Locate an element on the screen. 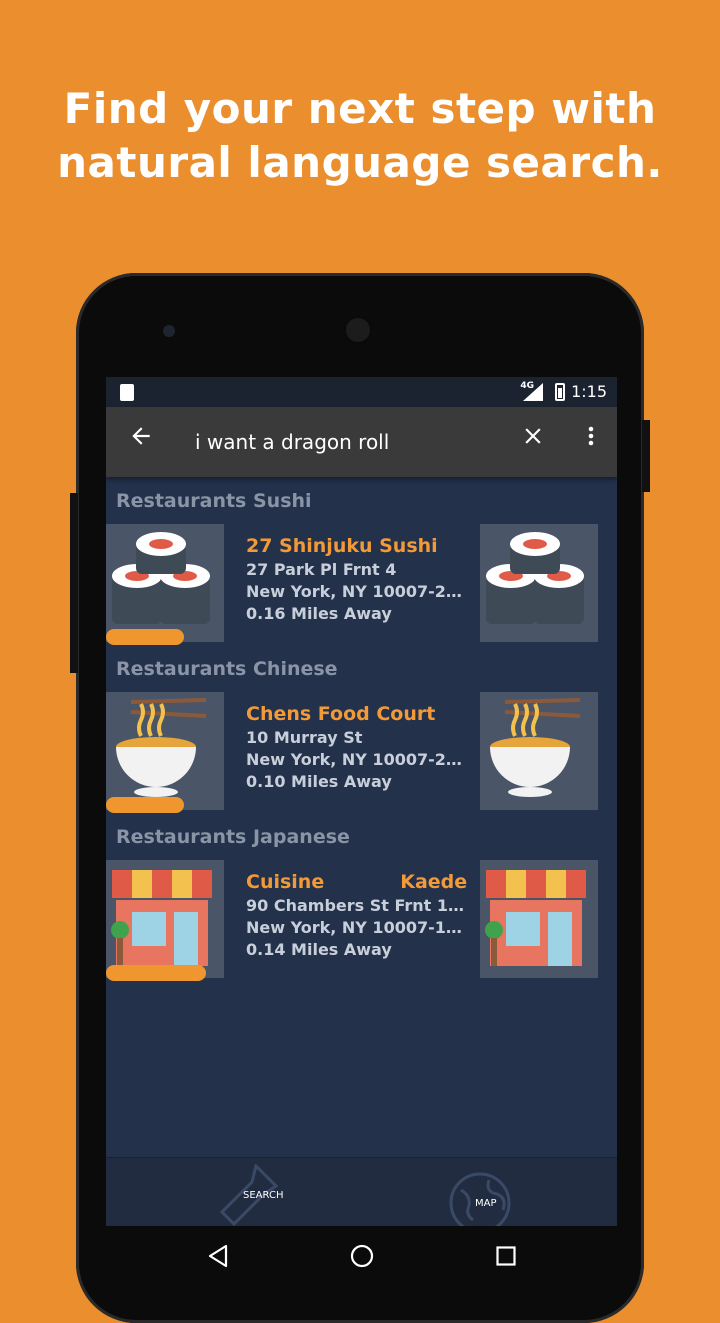 The height and width of the screenshot is (1323, 720). restaurant-name: 27 Shinjuku Sushi is located at coordinates (342, 546).